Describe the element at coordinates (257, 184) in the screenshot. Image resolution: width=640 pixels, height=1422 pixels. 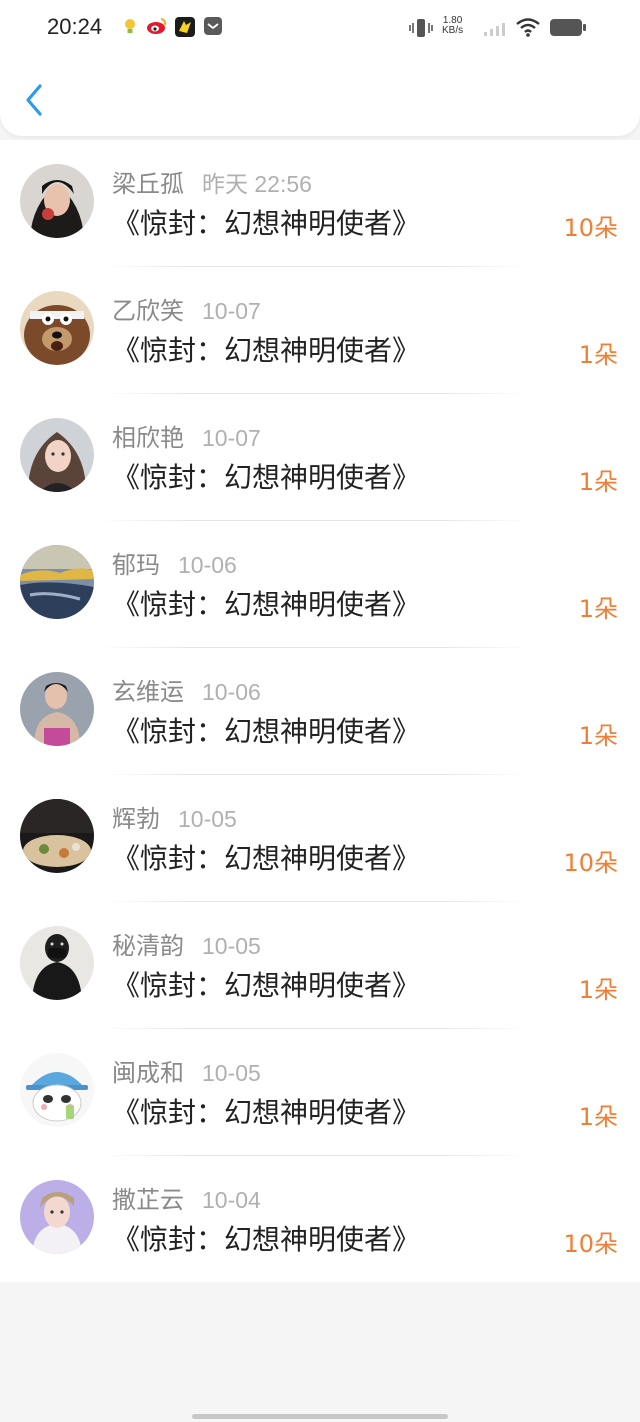
I see `send-time: 昨天 22:56` at that location.